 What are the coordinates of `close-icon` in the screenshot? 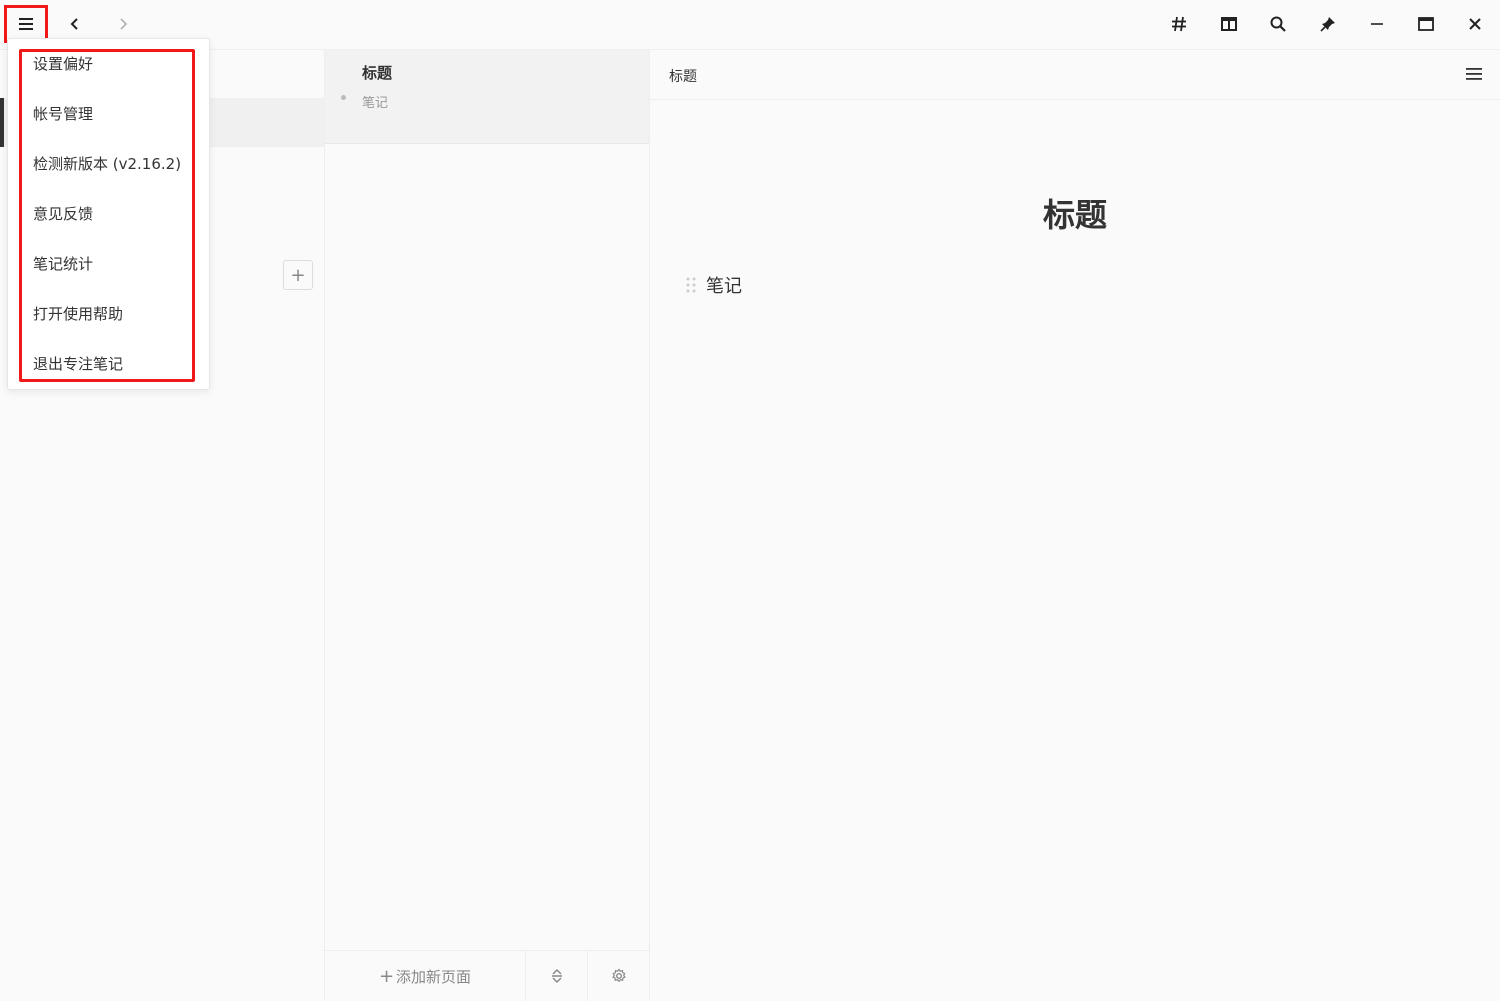 It's located at (1475, 24).